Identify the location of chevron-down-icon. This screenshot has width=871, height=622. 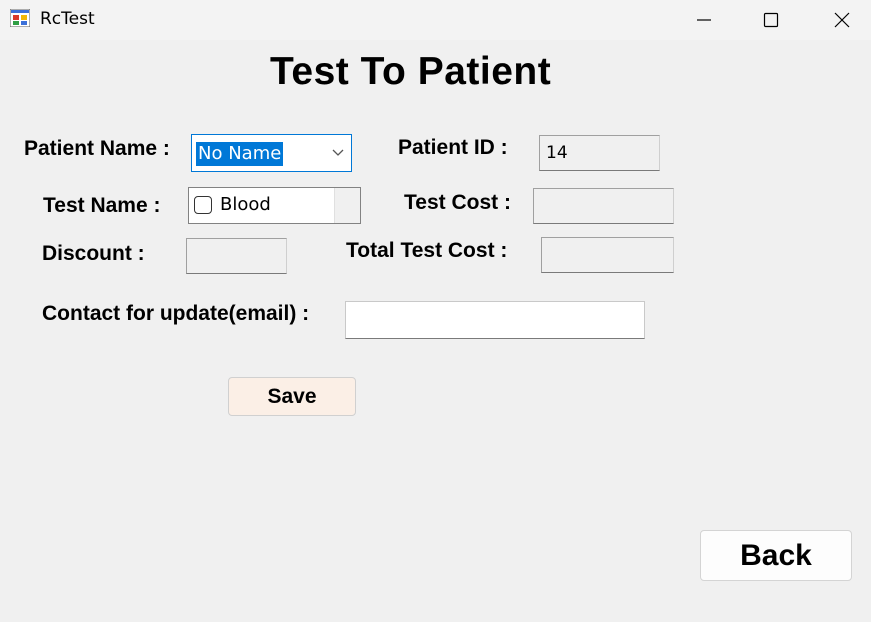
(338, 152).